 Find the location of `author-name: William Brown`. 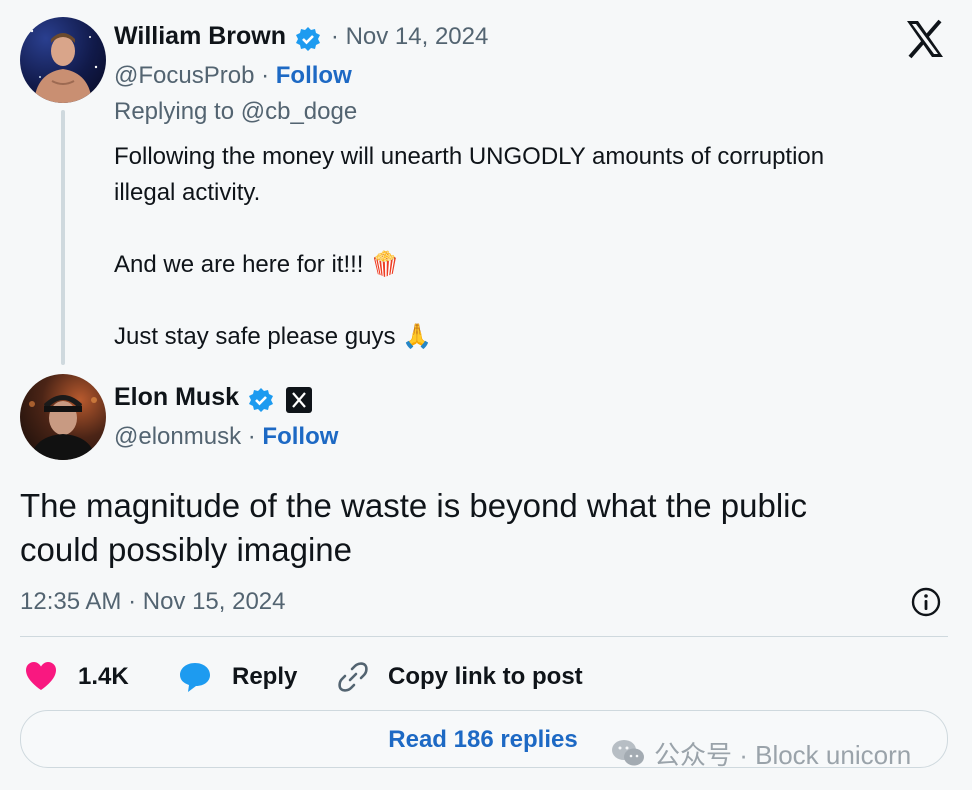

author-name: William Brown is located at coordinates (200, 36).